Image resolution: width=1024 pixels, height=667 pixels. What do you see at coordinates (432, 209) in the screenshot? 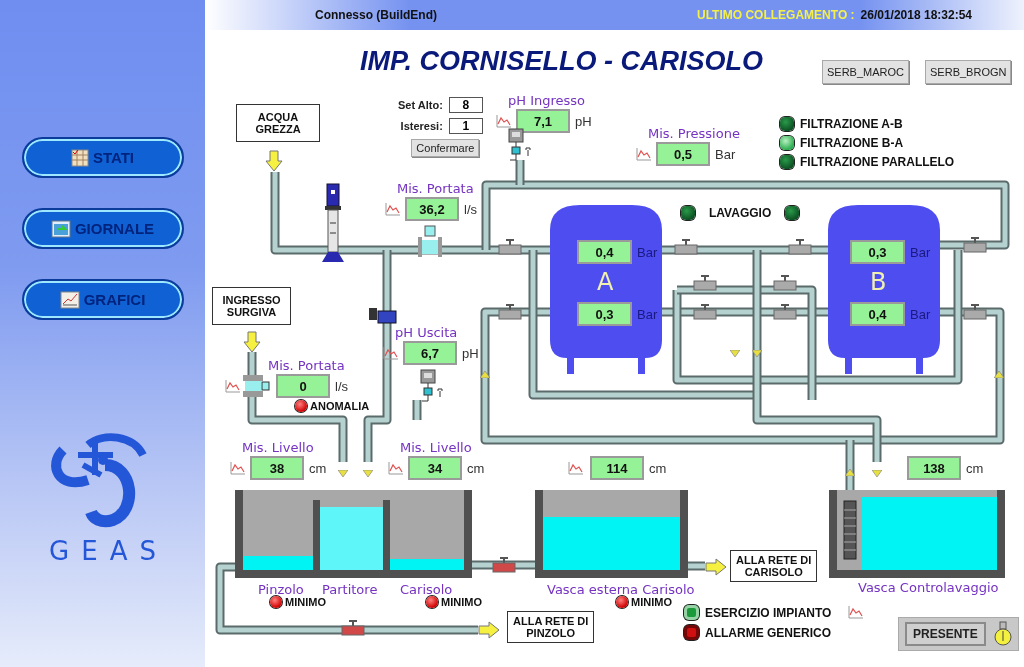
I see `measure-value: 36,2` at bounding box center [432, 209].